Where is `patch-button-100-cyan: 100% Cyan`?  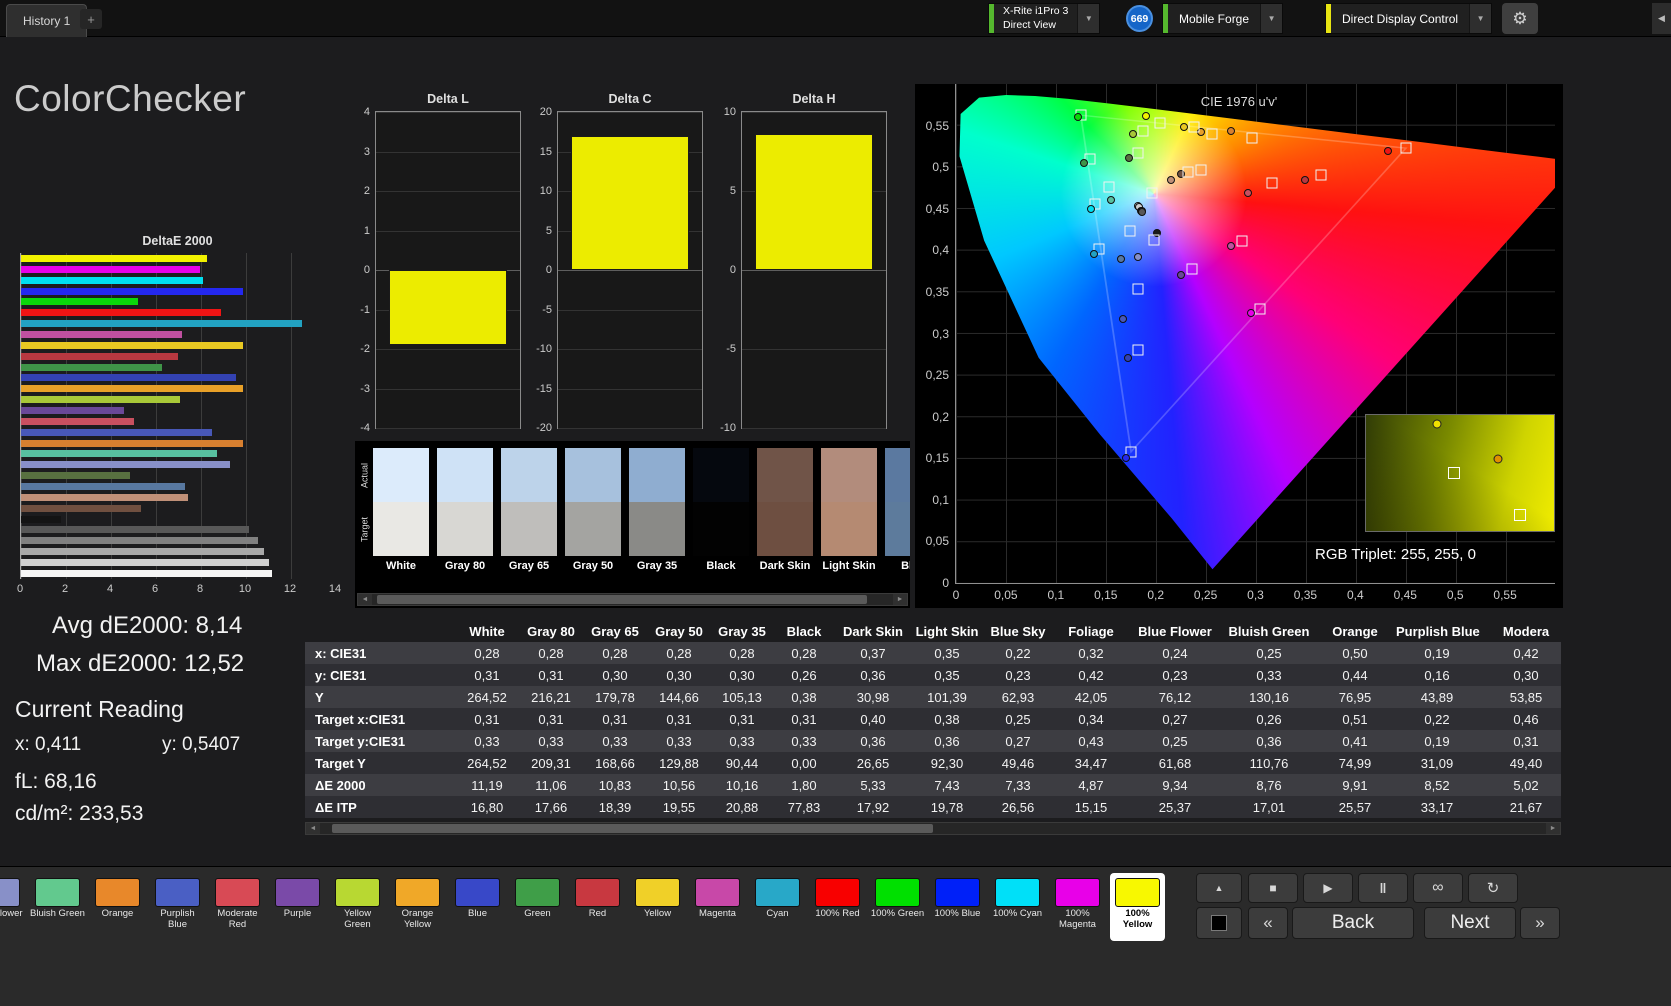 patch-button-100-cyan: 100% Cyan is located at coordinates (1017, 907).